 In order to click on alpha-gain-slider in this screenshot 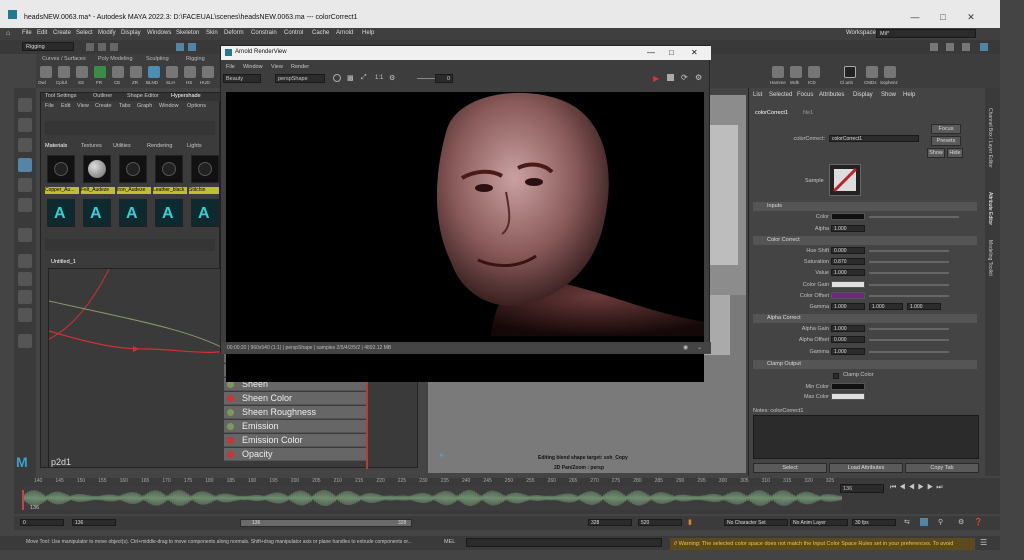, I will do `click(909, 329)`.